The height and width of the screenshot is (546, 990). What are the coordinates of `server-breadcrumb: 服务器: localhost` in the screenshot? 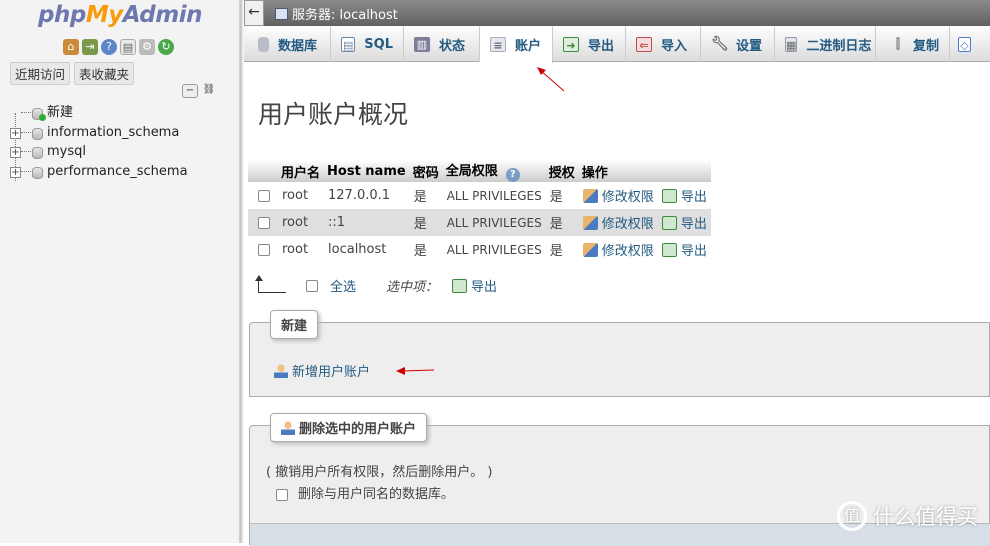 It's located at (336, 13).